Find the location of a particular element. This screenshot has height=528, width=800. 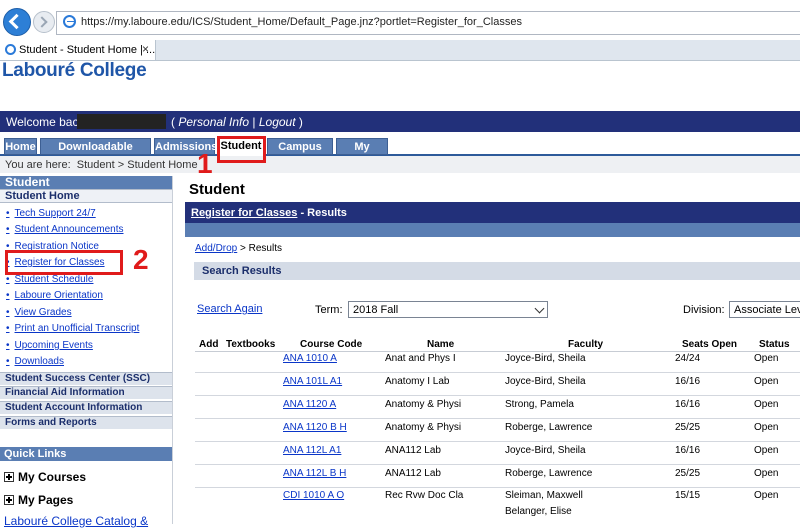

welcome-text: Welcome back is located at coordinates (45, 122).